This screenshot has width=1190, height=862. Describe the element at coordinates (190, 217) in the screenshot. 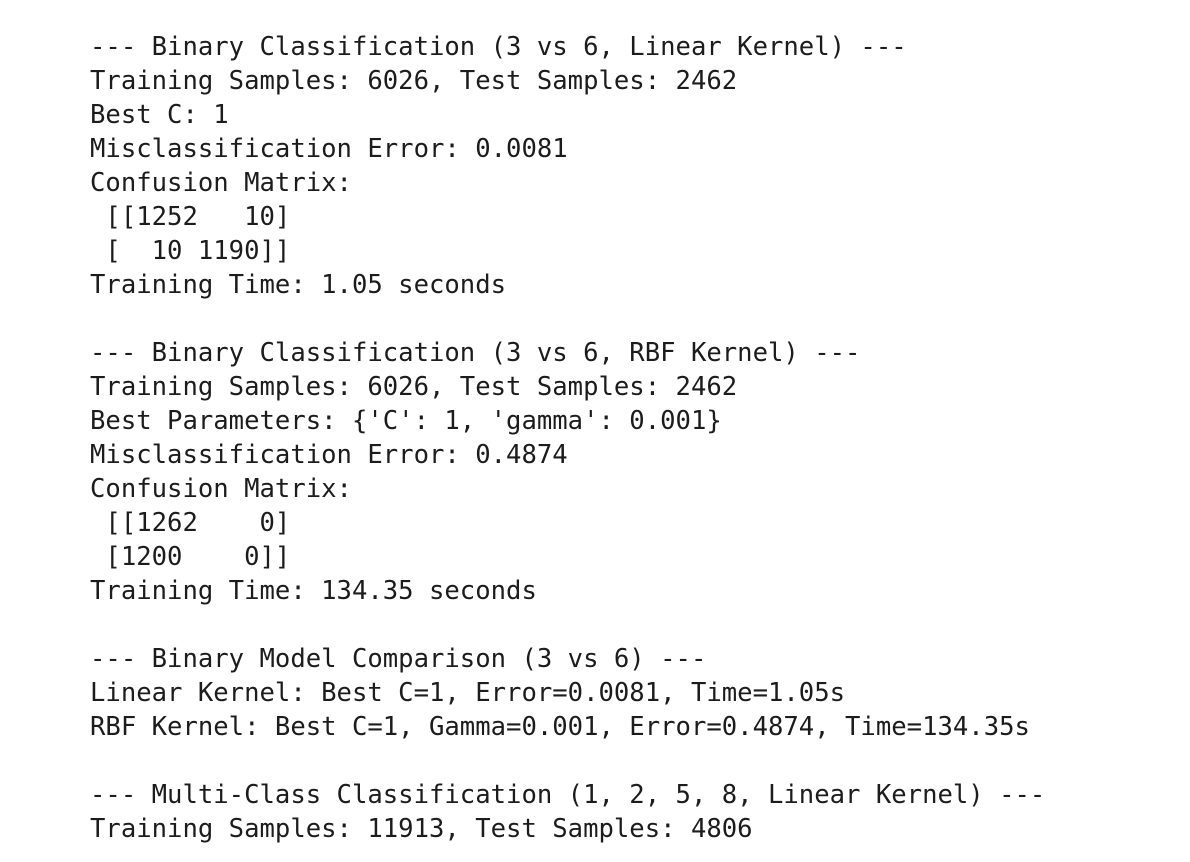

I see `confusion-matrix-row: [[1252 10]` at that location.